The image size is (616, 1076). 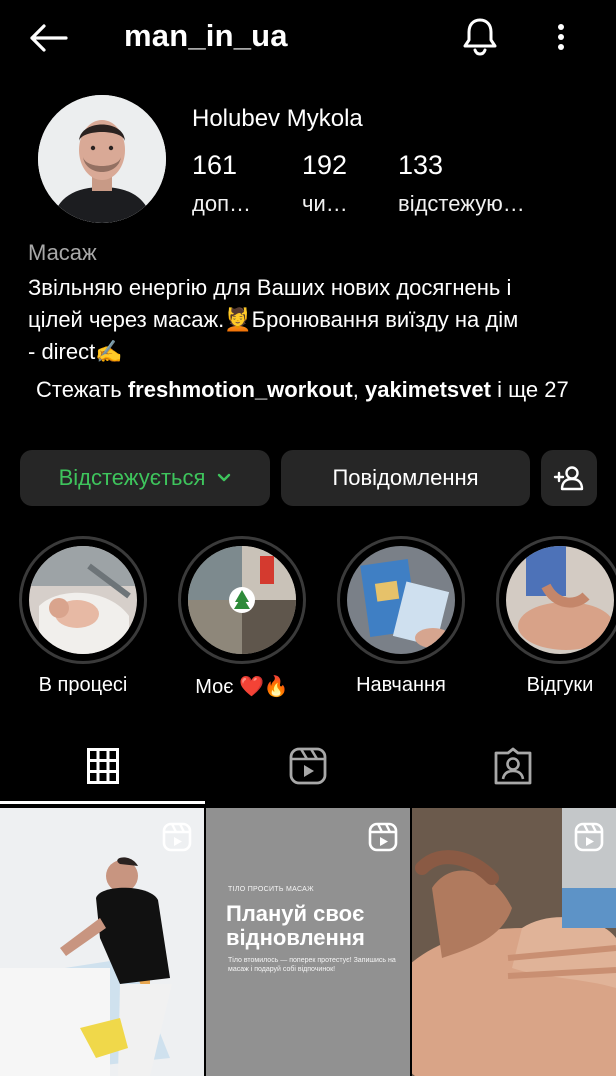 I want to click on highlight-label: Навчання, so click(x=401, y=685).